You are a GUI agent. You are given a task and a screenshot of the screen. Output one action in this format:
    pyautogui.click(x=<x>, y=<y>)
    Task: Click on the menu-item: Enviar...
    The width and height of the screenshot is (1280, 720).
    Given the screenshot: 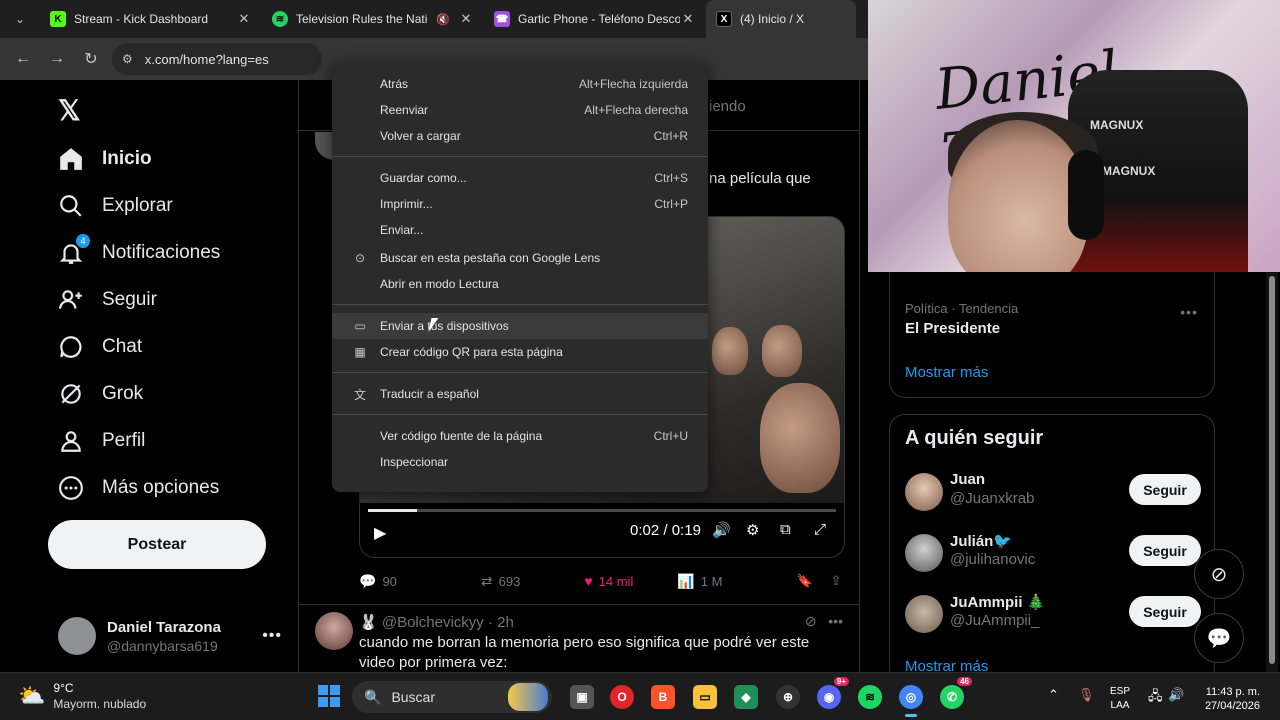 What is the action you would take?
    pyautogui.click(x=520, y=230)
    